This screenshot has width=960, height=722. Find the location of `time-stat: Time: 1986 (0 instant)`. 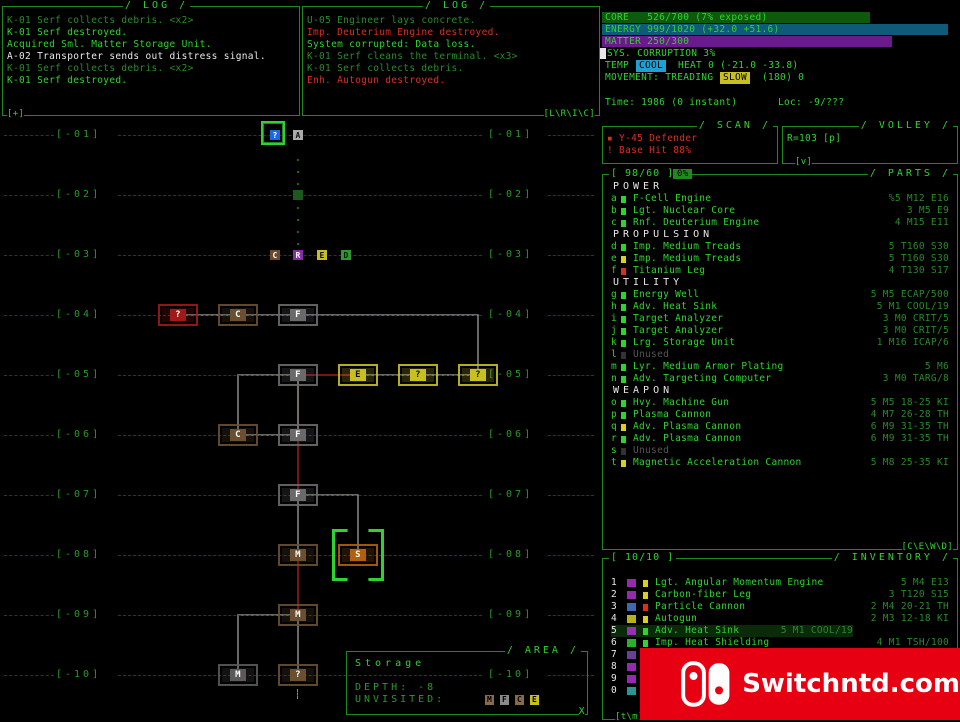

time-stat: Time: 1986 (0 instant) is located at coordinates (671, 102).